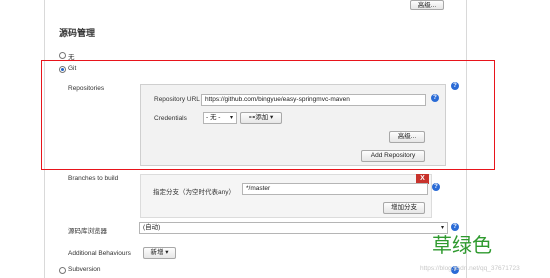 The width and height of the screenshot is (550, 278). I want to click on branch-specifier-input: */master, so click(335, 189).